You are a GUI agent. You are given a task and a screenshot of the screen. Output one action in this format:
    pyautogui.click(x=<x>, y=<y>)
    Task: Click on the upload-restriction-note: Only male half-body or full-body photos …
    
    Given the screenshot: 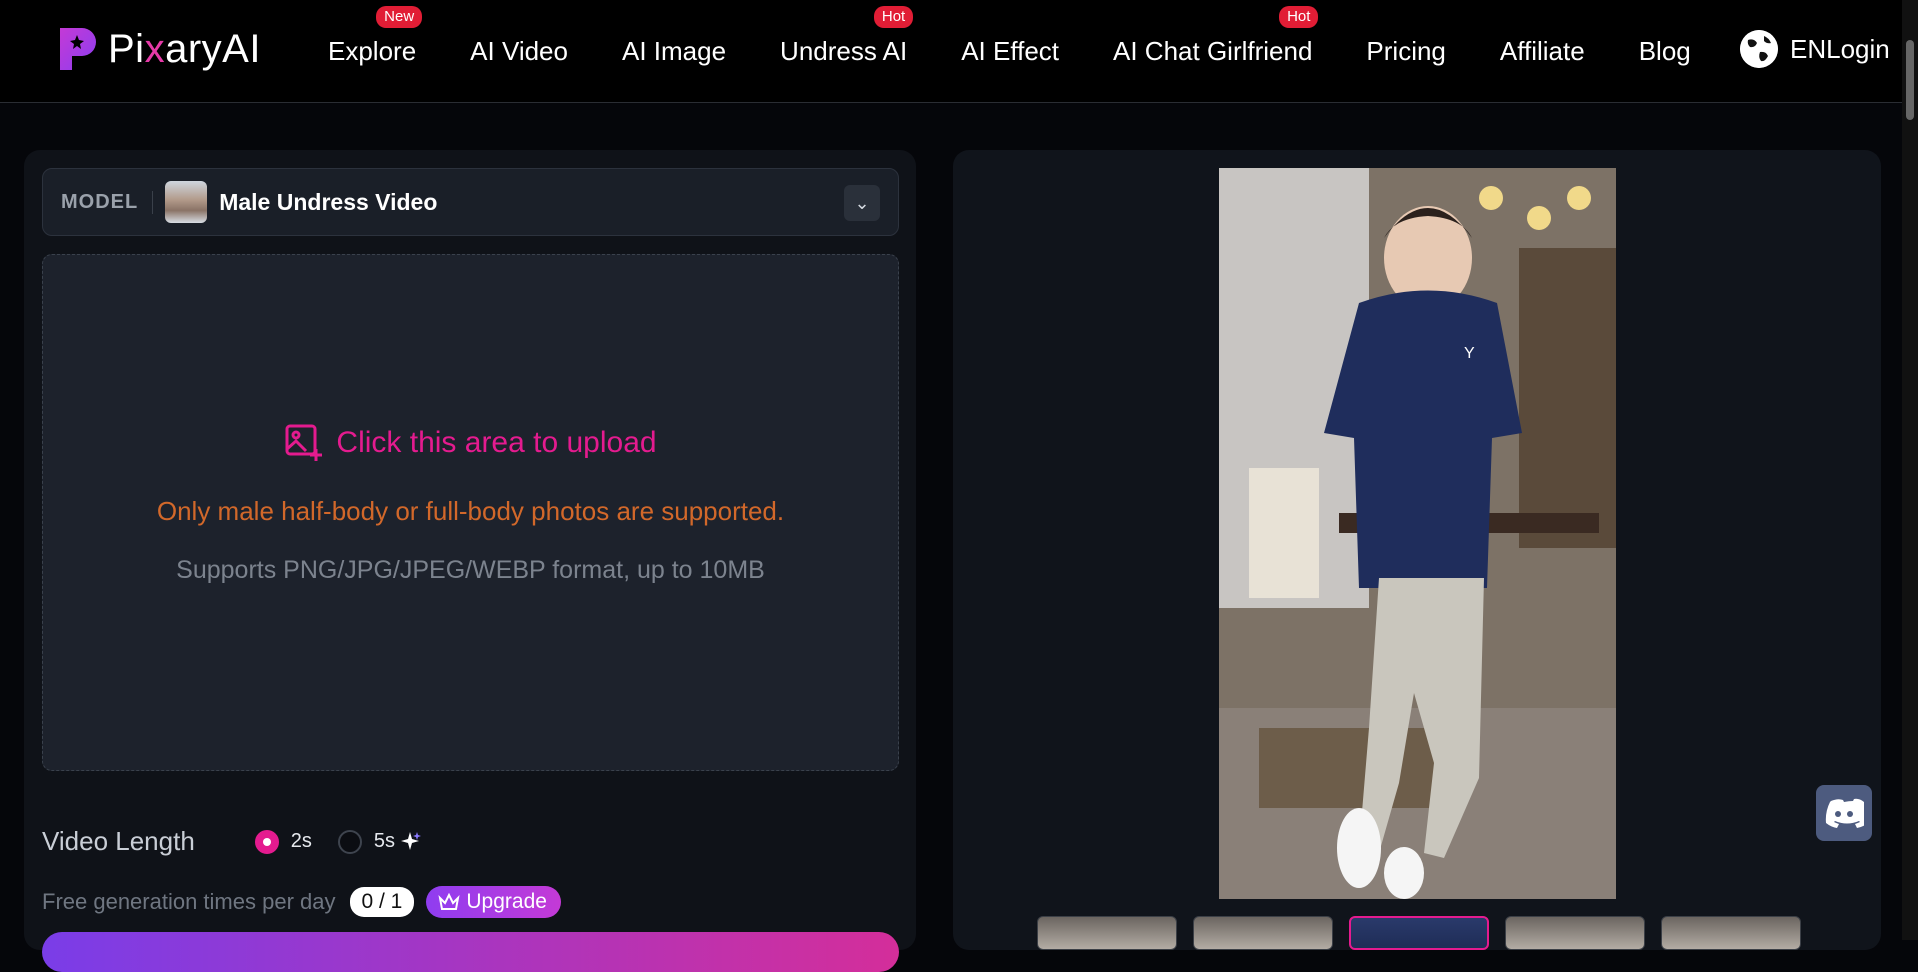 What is the action you would take?
    pyautogui.click(x=470, y=511)
    